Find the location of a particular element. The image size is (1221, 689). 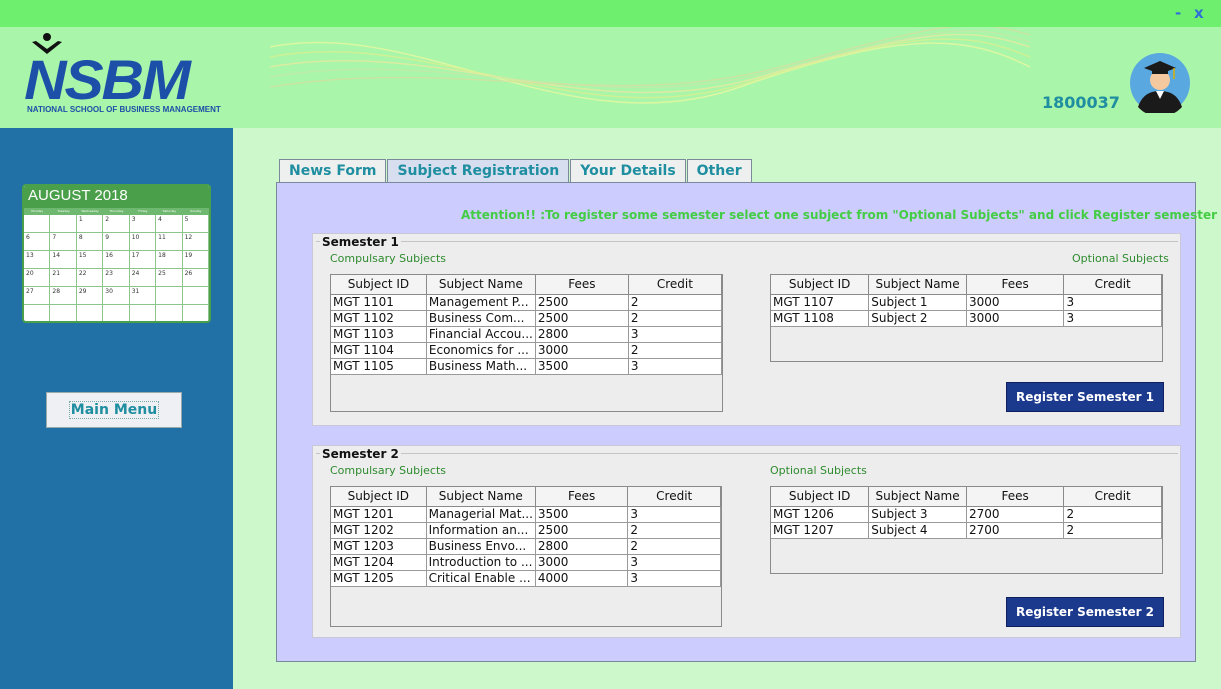

table-row: MGT 1108 Subject 2 3000 3 is located at coordinates (966, 318).